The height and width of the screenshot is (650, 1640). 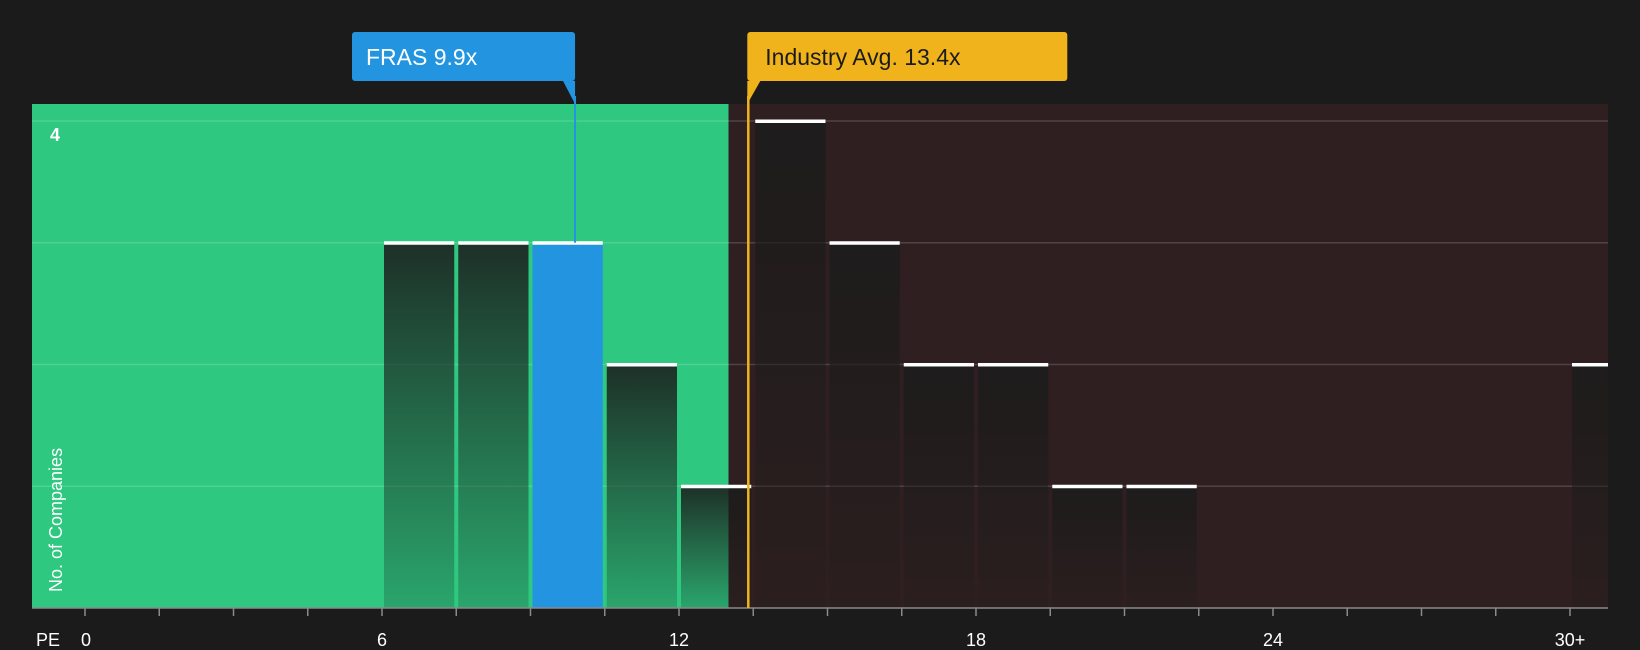 What do you see at coordinates (382, 640) in the screenshot?
I see `x-tick-label: 6` at bounding box center [382, 640].